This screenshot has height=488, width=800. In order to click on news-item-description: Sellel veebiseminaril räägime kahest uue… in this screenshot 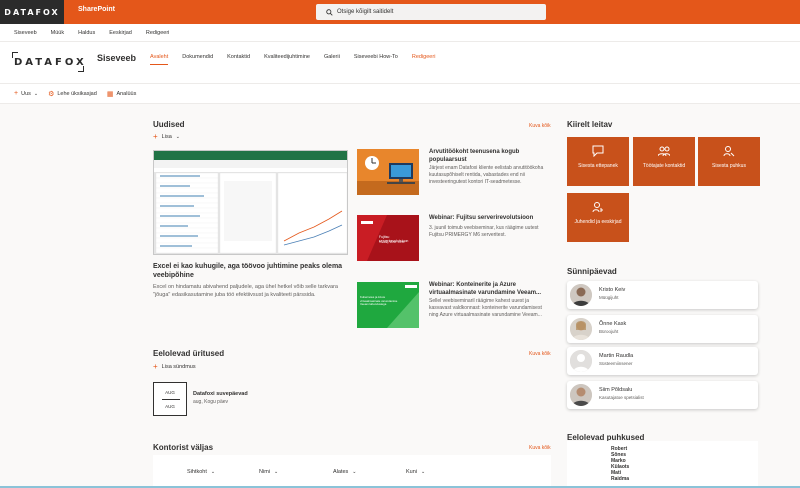, I will do `click(485, 308)`.